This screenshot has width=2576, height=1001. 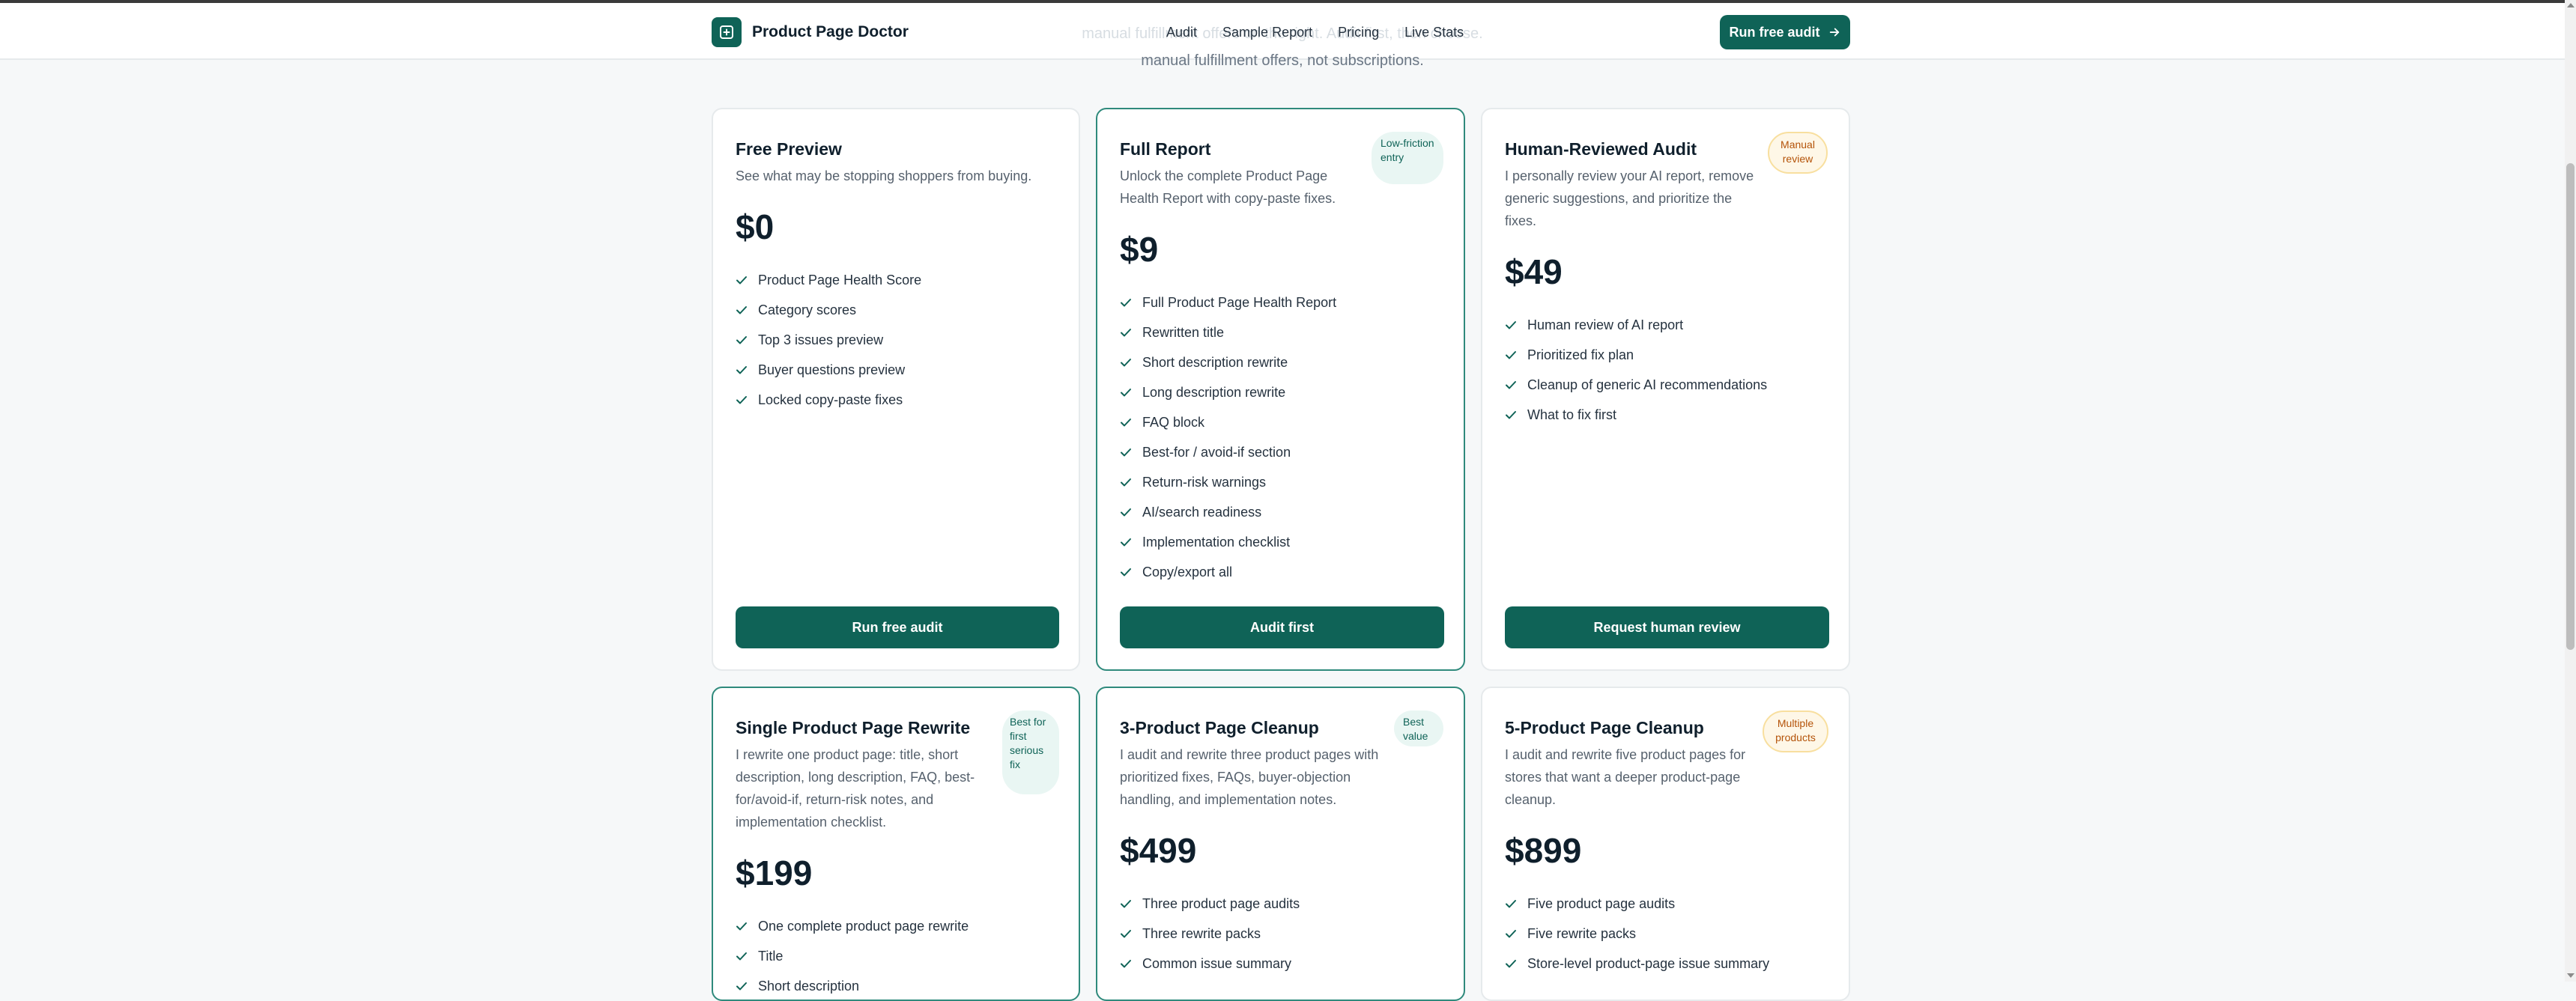 What do you see at coordinates (807, 309) in the screenshot?
I see `feature-text: Category scores` at bounding box center [807, 309].